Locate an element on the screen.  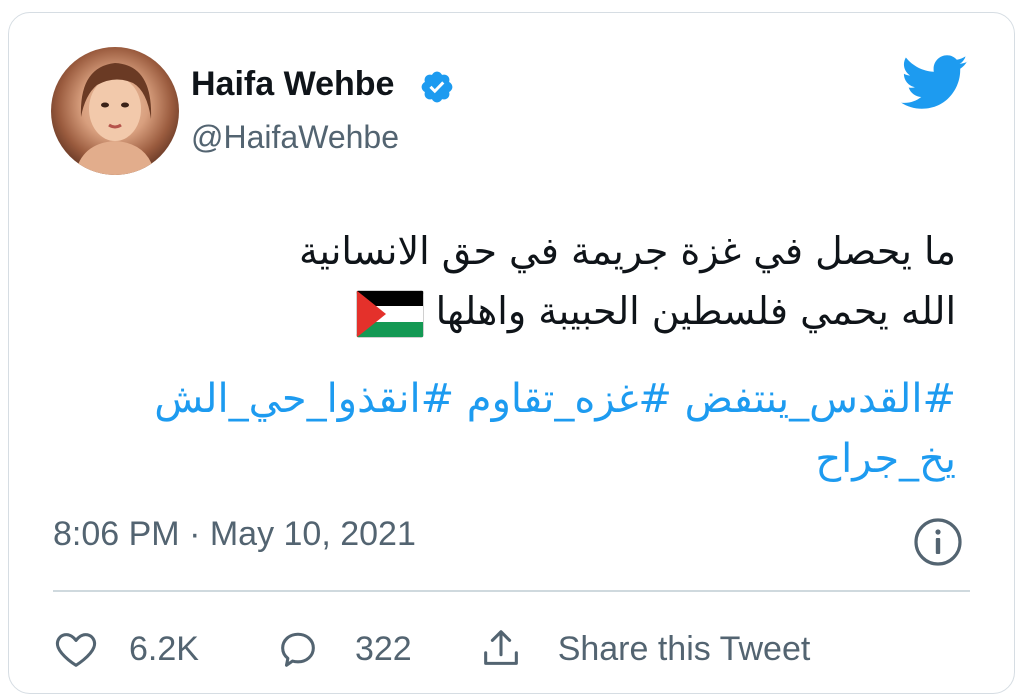
hashtag-line-2: يخ_جراح is located at coordinates (491, 459).